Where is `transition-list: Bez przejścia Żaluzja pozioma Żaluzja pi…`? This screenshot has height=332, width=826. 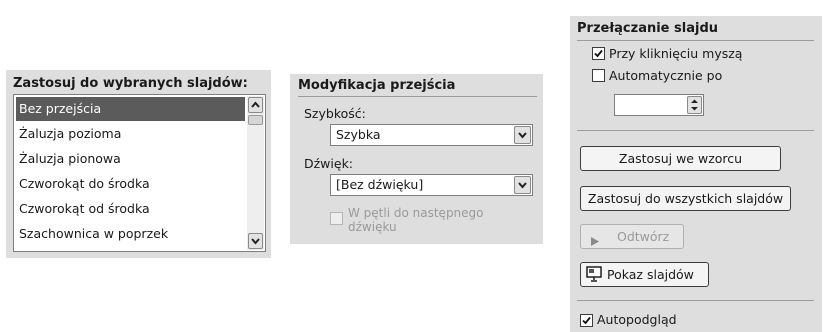 transition-list: Bez przejścia Żaluzja pozioma Żaluzja pi… is located at coordinates (139, 173).